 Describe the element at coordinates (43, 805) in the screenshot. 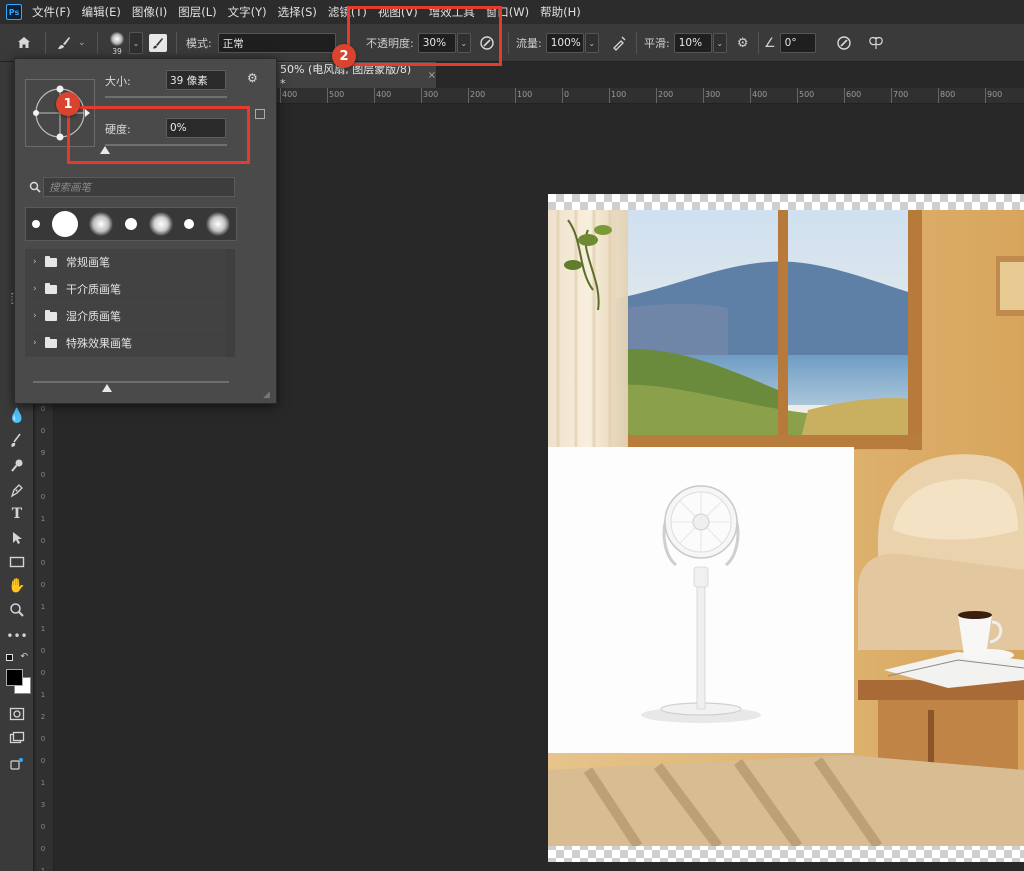

I see `ruler-tick-label: 3` at that location.